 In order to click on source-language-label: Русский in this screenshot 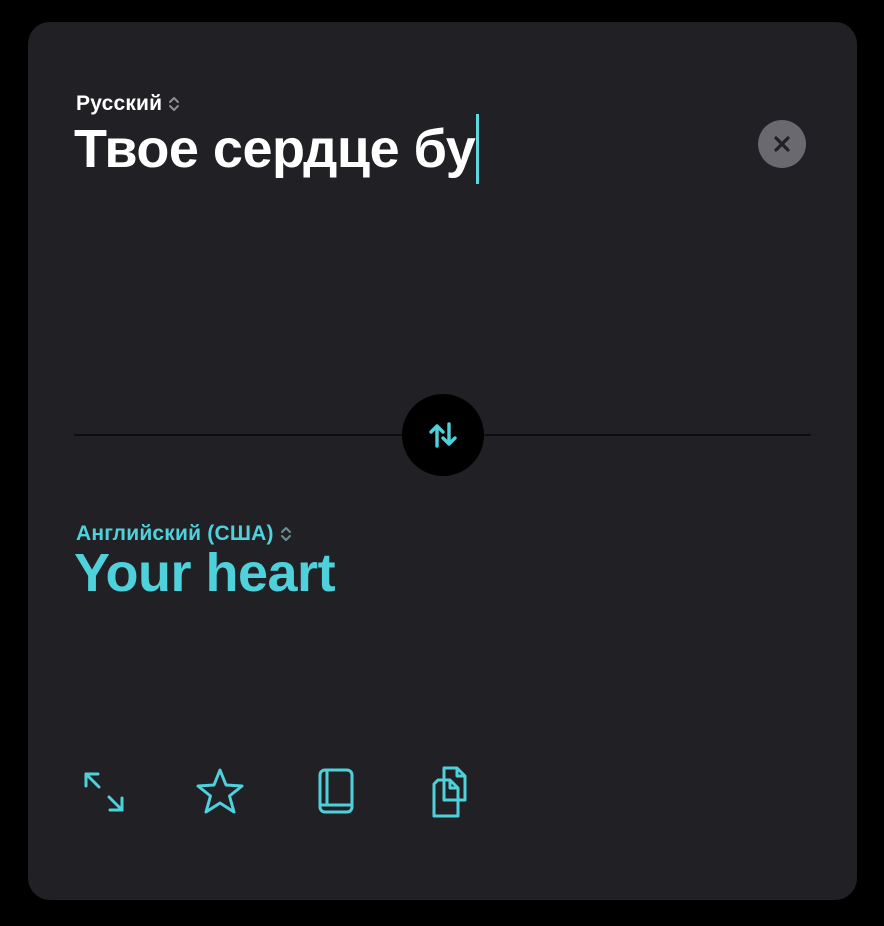, I will do `click(119, 103)`.